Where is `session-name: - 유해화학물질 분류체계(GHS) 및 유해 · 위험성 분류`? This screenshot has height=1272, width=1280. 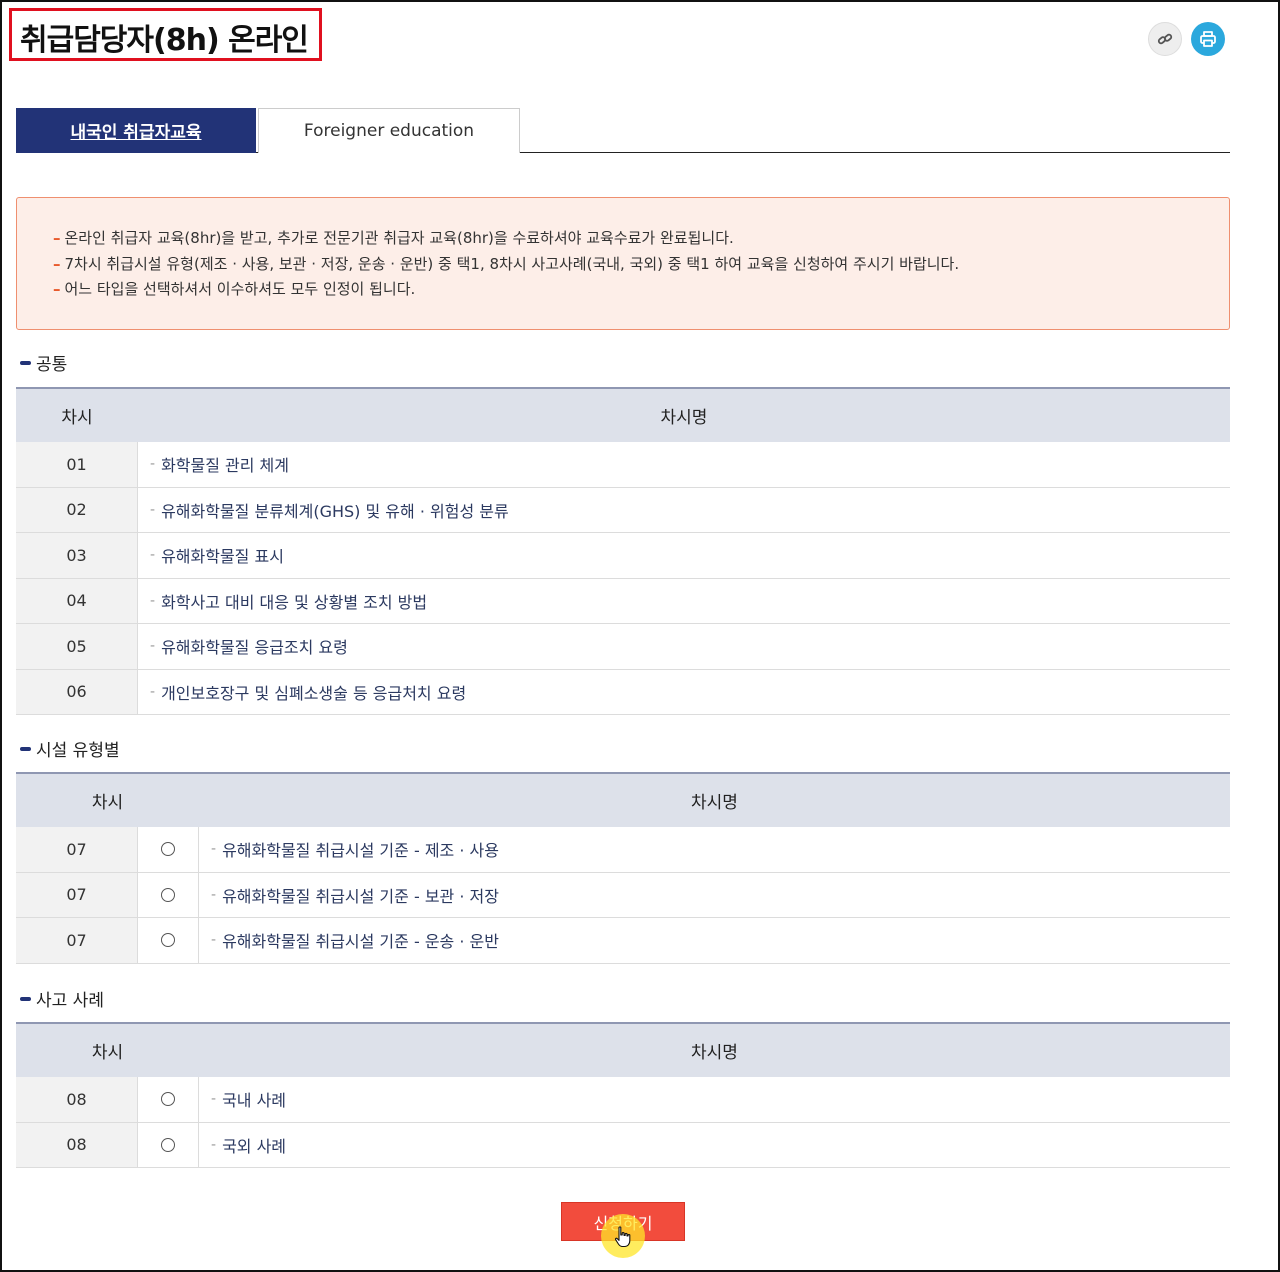 session-name: - 유해화학물질 분류체계(GHS) 및 유해 · 위험성 분류 is located at coordinates (329, 511).